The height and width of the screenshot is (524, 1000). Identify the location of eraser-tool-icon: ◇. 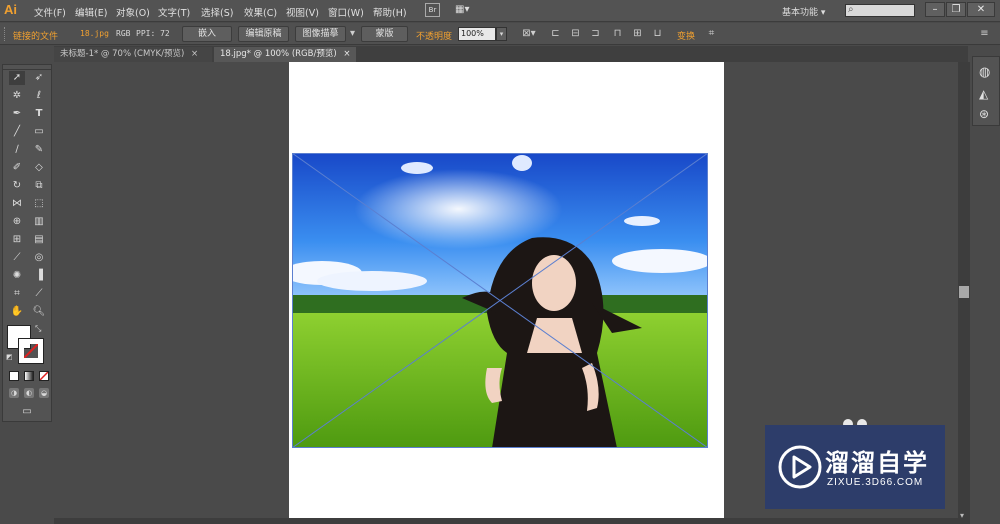
(39, 168).